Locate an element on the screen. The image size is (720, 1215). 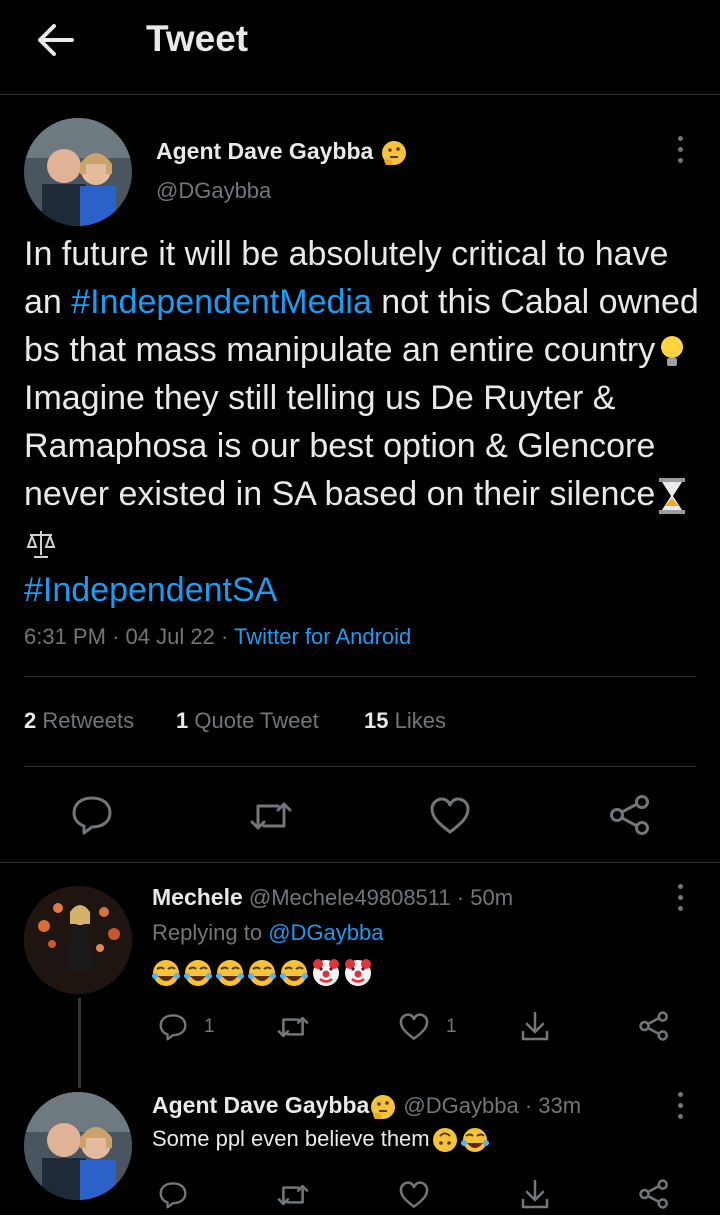
reply-reply-button: 1 is located at coordinates (188, 1028).